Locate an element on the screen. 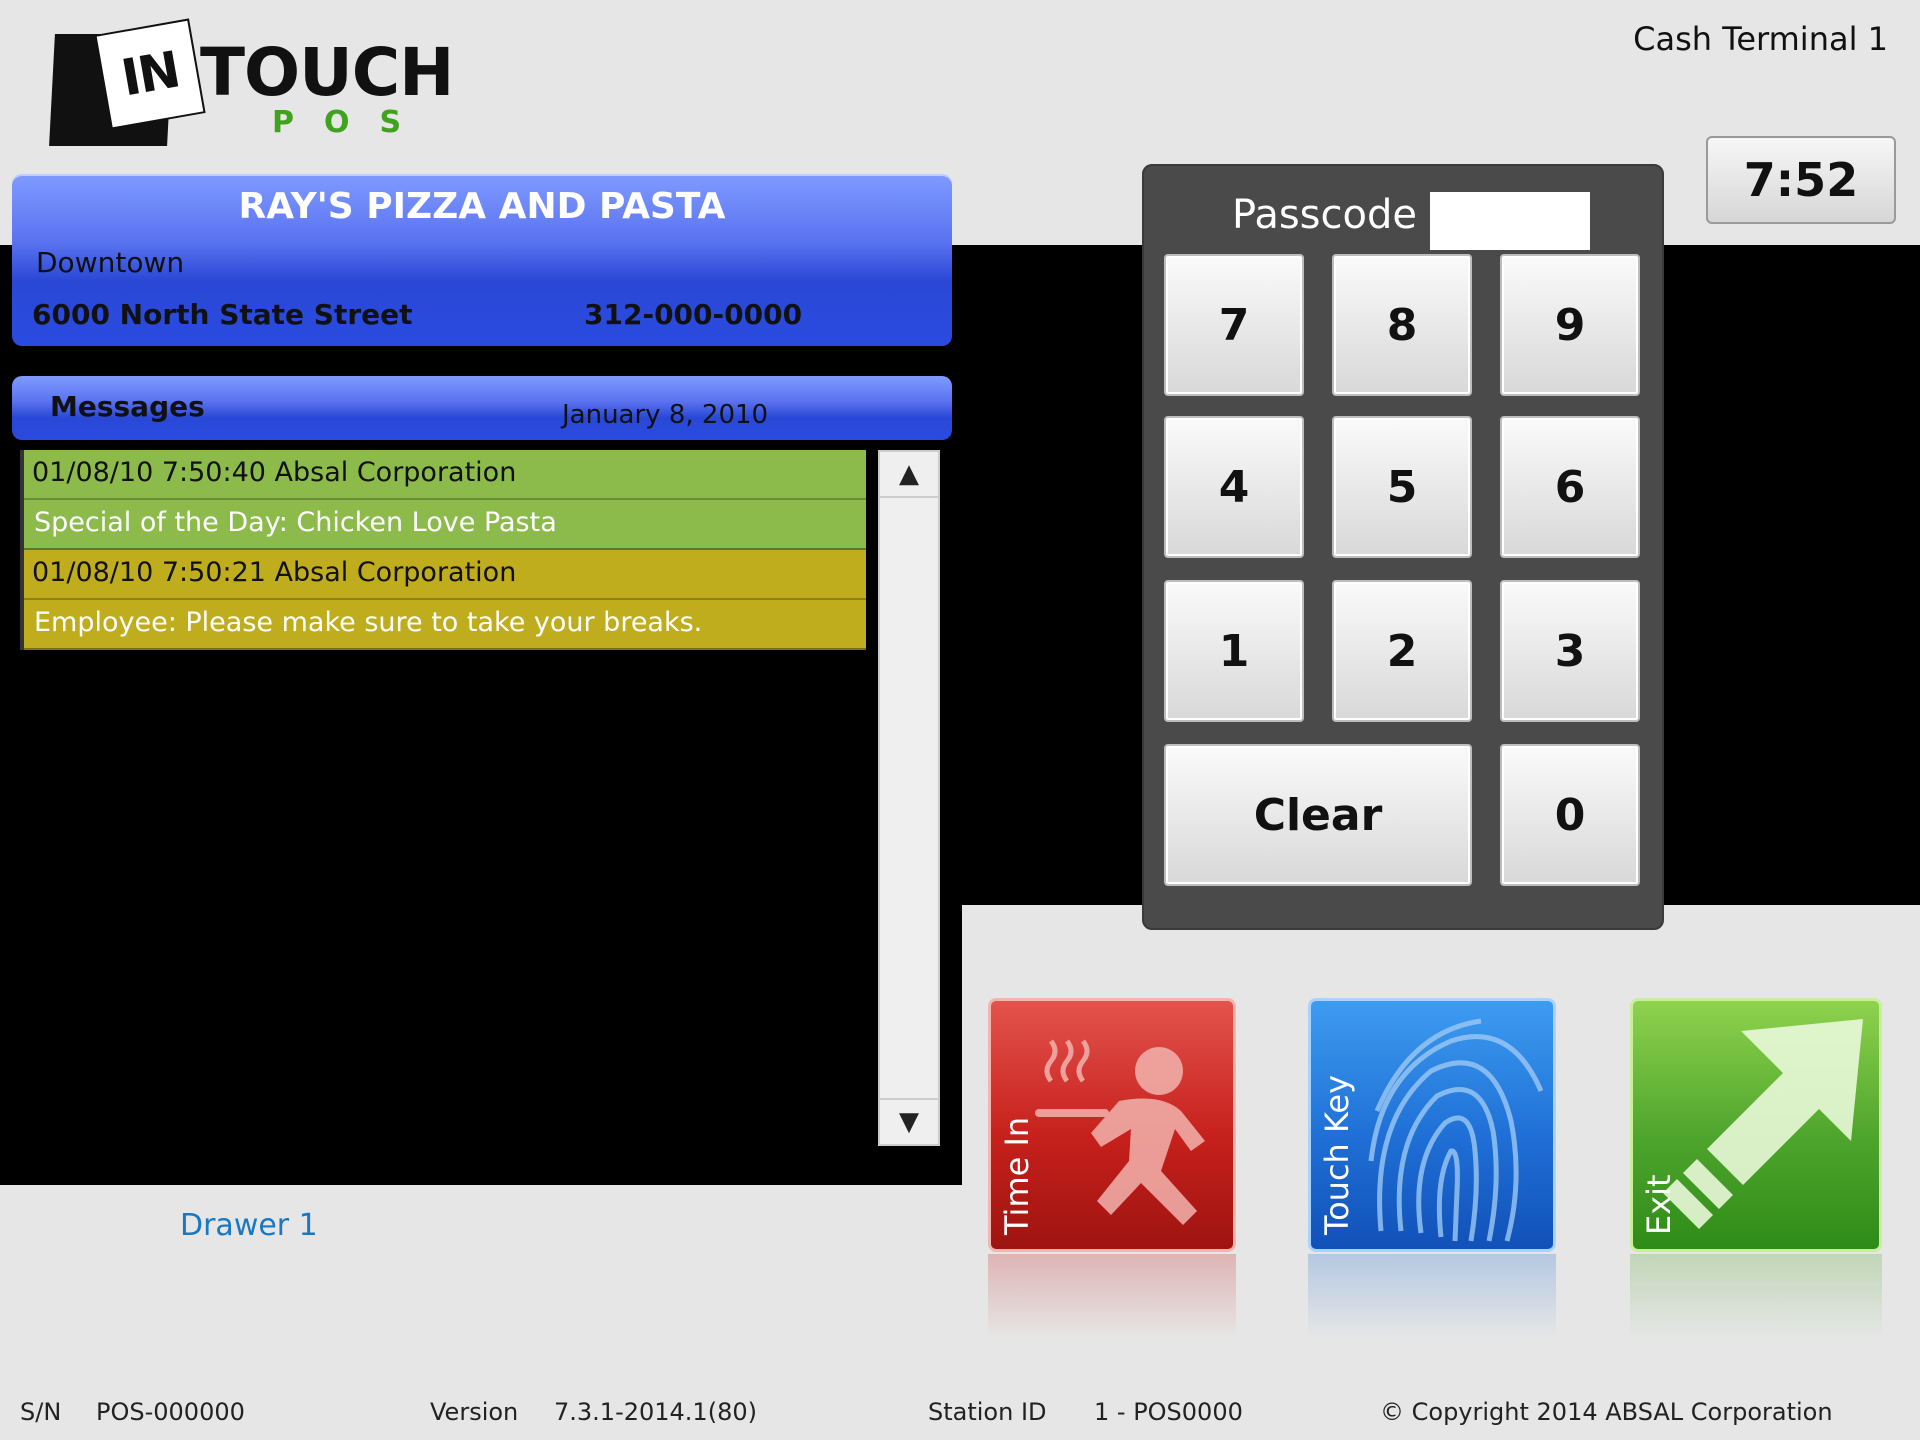 Image resolution: width=1920 pixels, height=1440 pixels. passcode-keypad: Passcode 7 8 9 4 5 6 1 2 3 Clear 0 is located at coordinates (1403, 547).